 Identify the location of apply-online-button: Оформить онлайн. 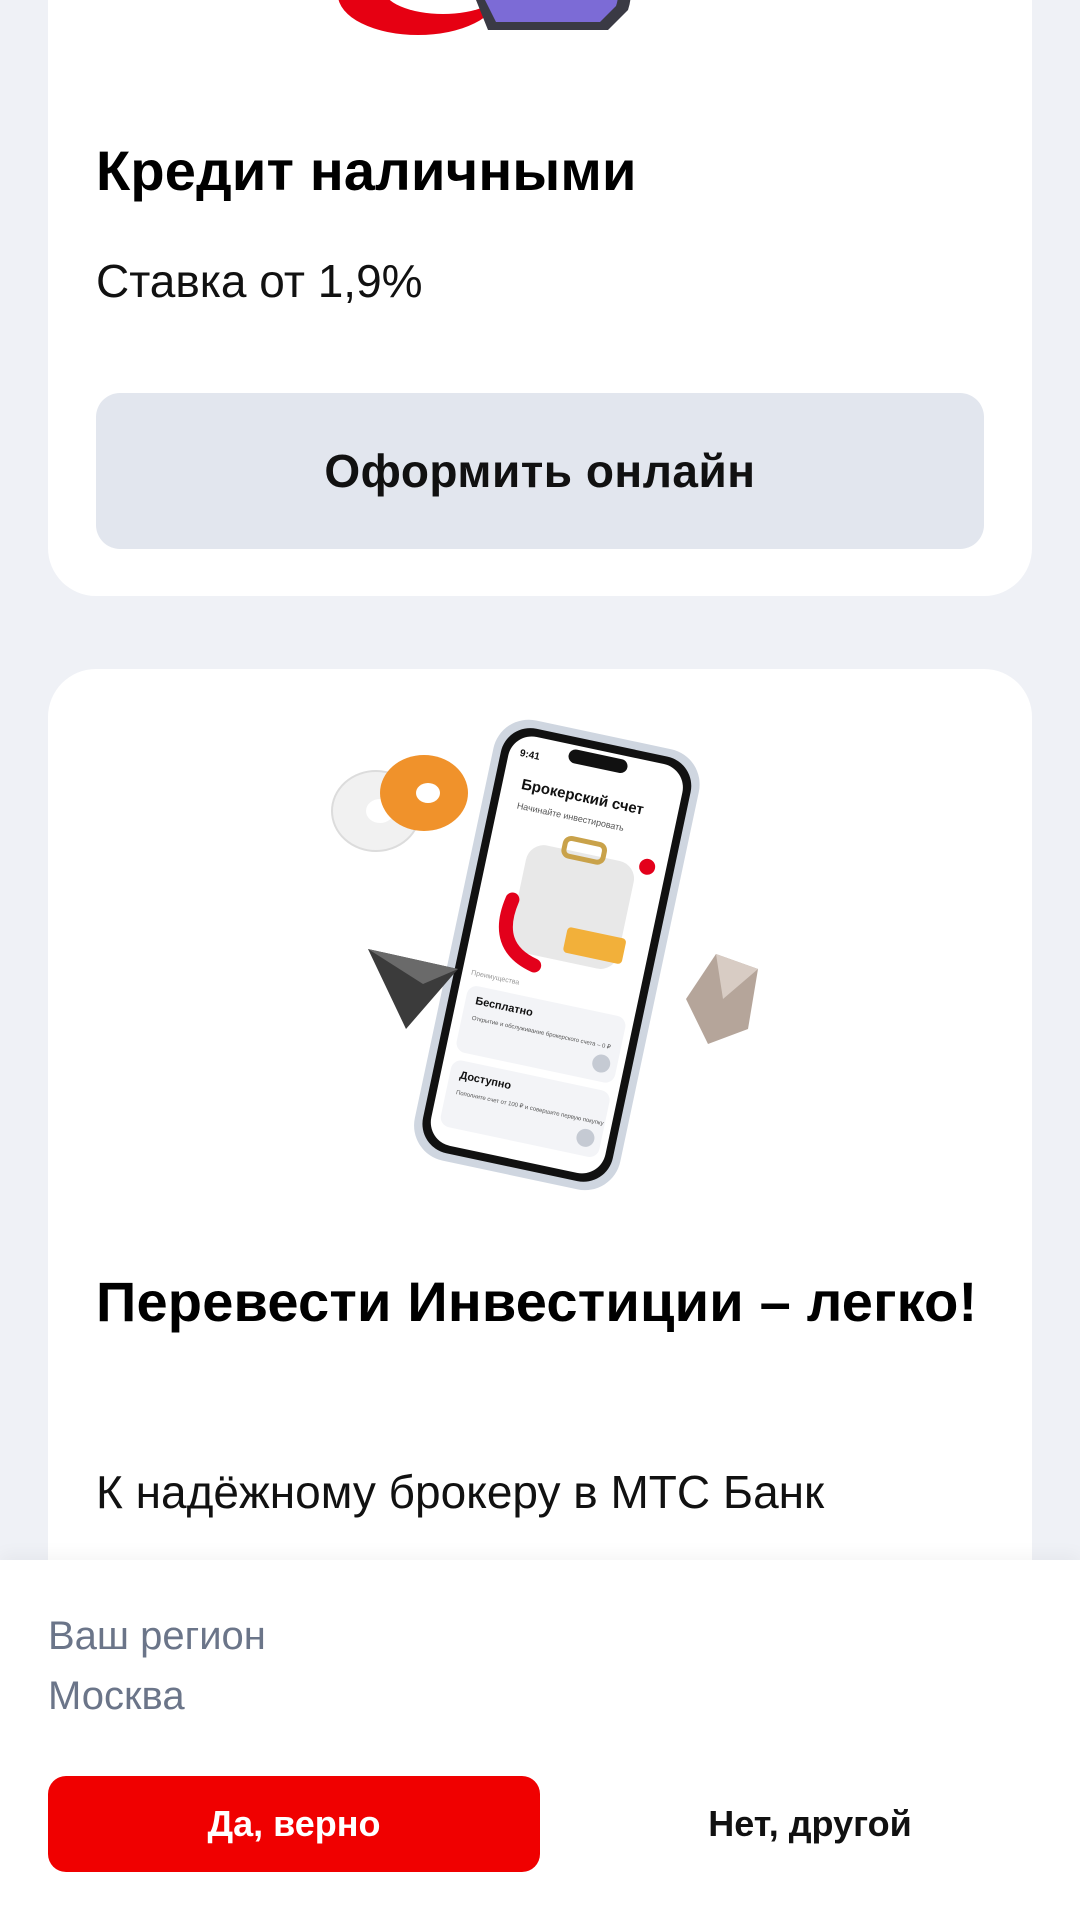
(540, 471).